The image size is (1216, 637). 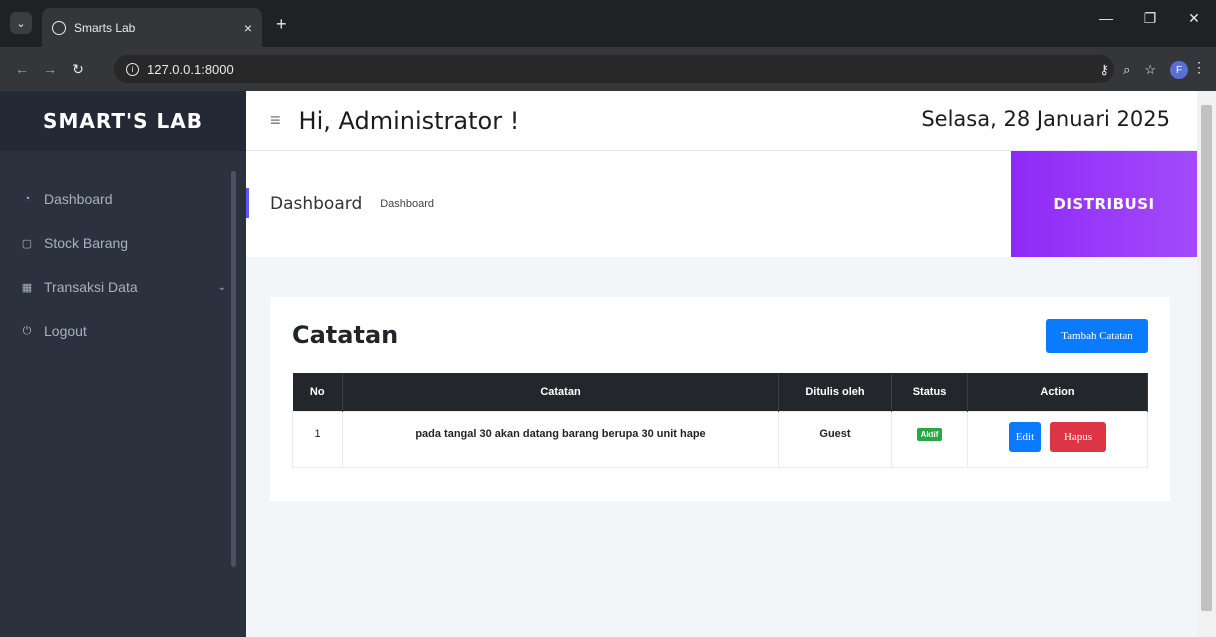 I want to click on greeting-text: Hi, Administrator !, so click(x=409, y=120).